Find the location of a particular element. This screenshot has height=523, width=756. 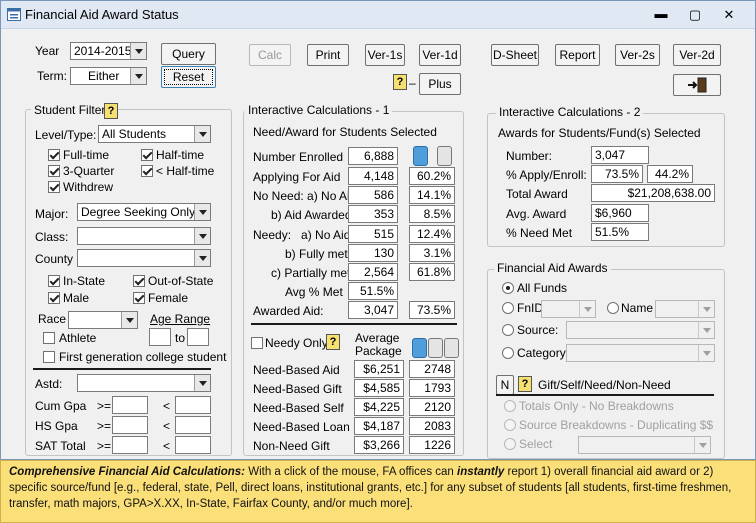

cumgpa-ge-label: >= is located at coordinates (104, 406).